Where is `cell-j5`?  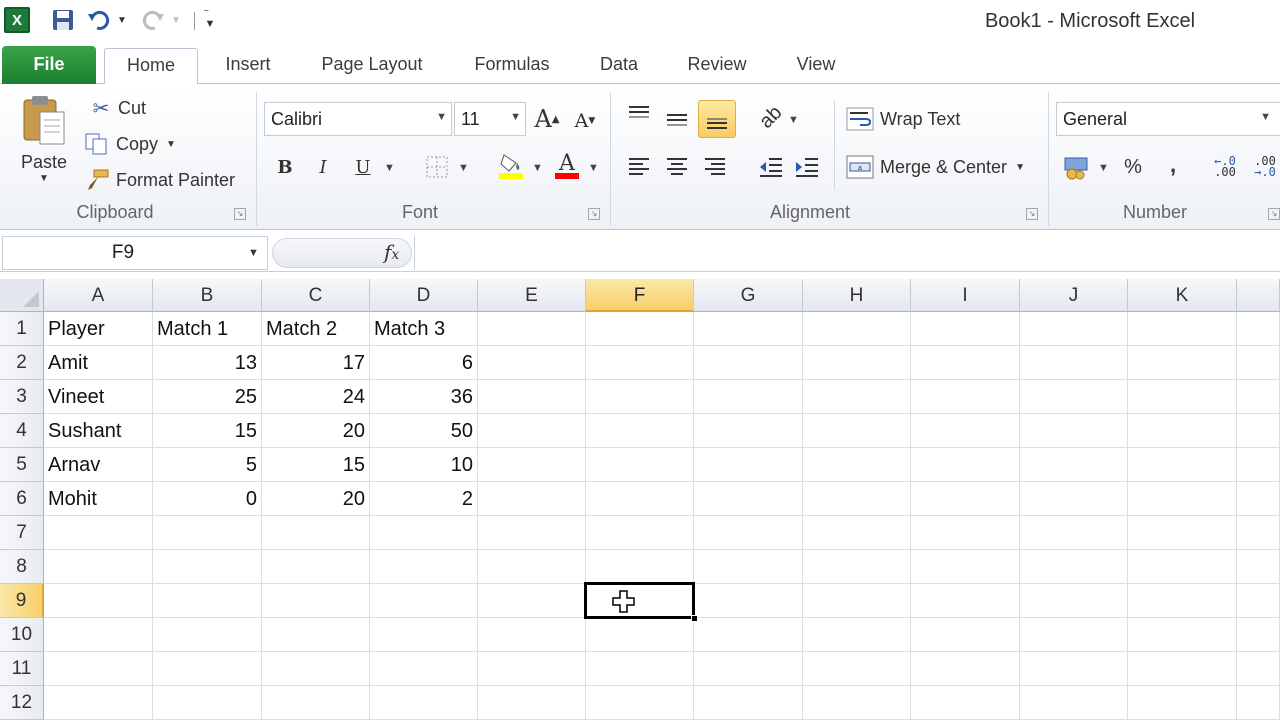 cell-j5 is located at coordinates (1074, 465).